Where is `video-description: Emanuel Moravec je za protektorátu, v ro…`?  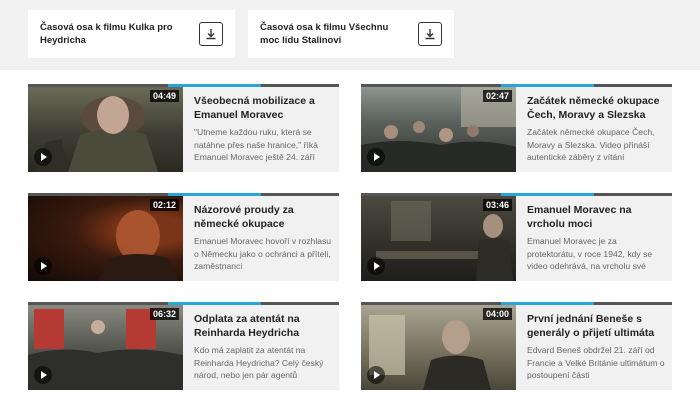
video-description: Emanuel Moravec je za protektorátu, v ro… is located at coordinates (590, 253).